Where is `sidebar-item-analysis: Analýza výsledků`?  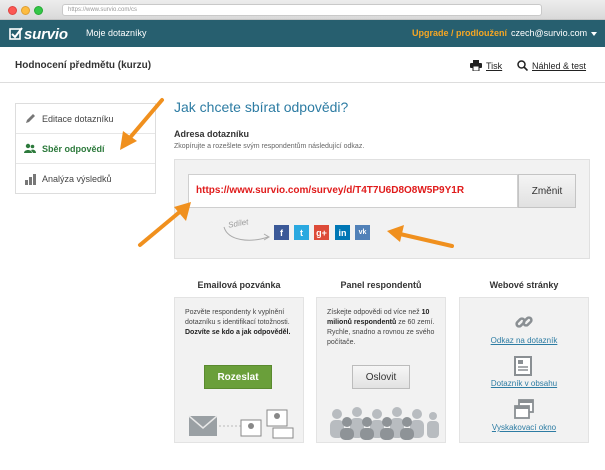 sidebar-item-analysis: Analýza výsledků is located at coordinates (85, 179).